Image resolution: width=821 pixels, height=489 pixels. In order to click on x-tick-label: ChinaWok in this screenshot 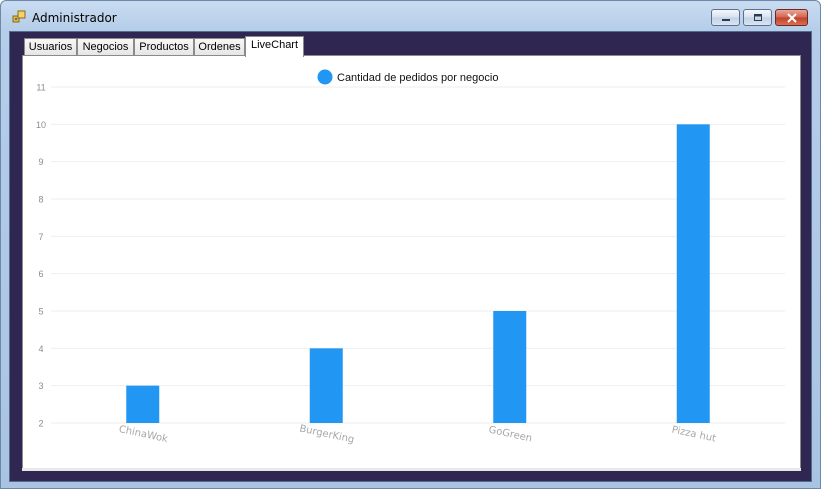, I will do `click(143, 434)`.